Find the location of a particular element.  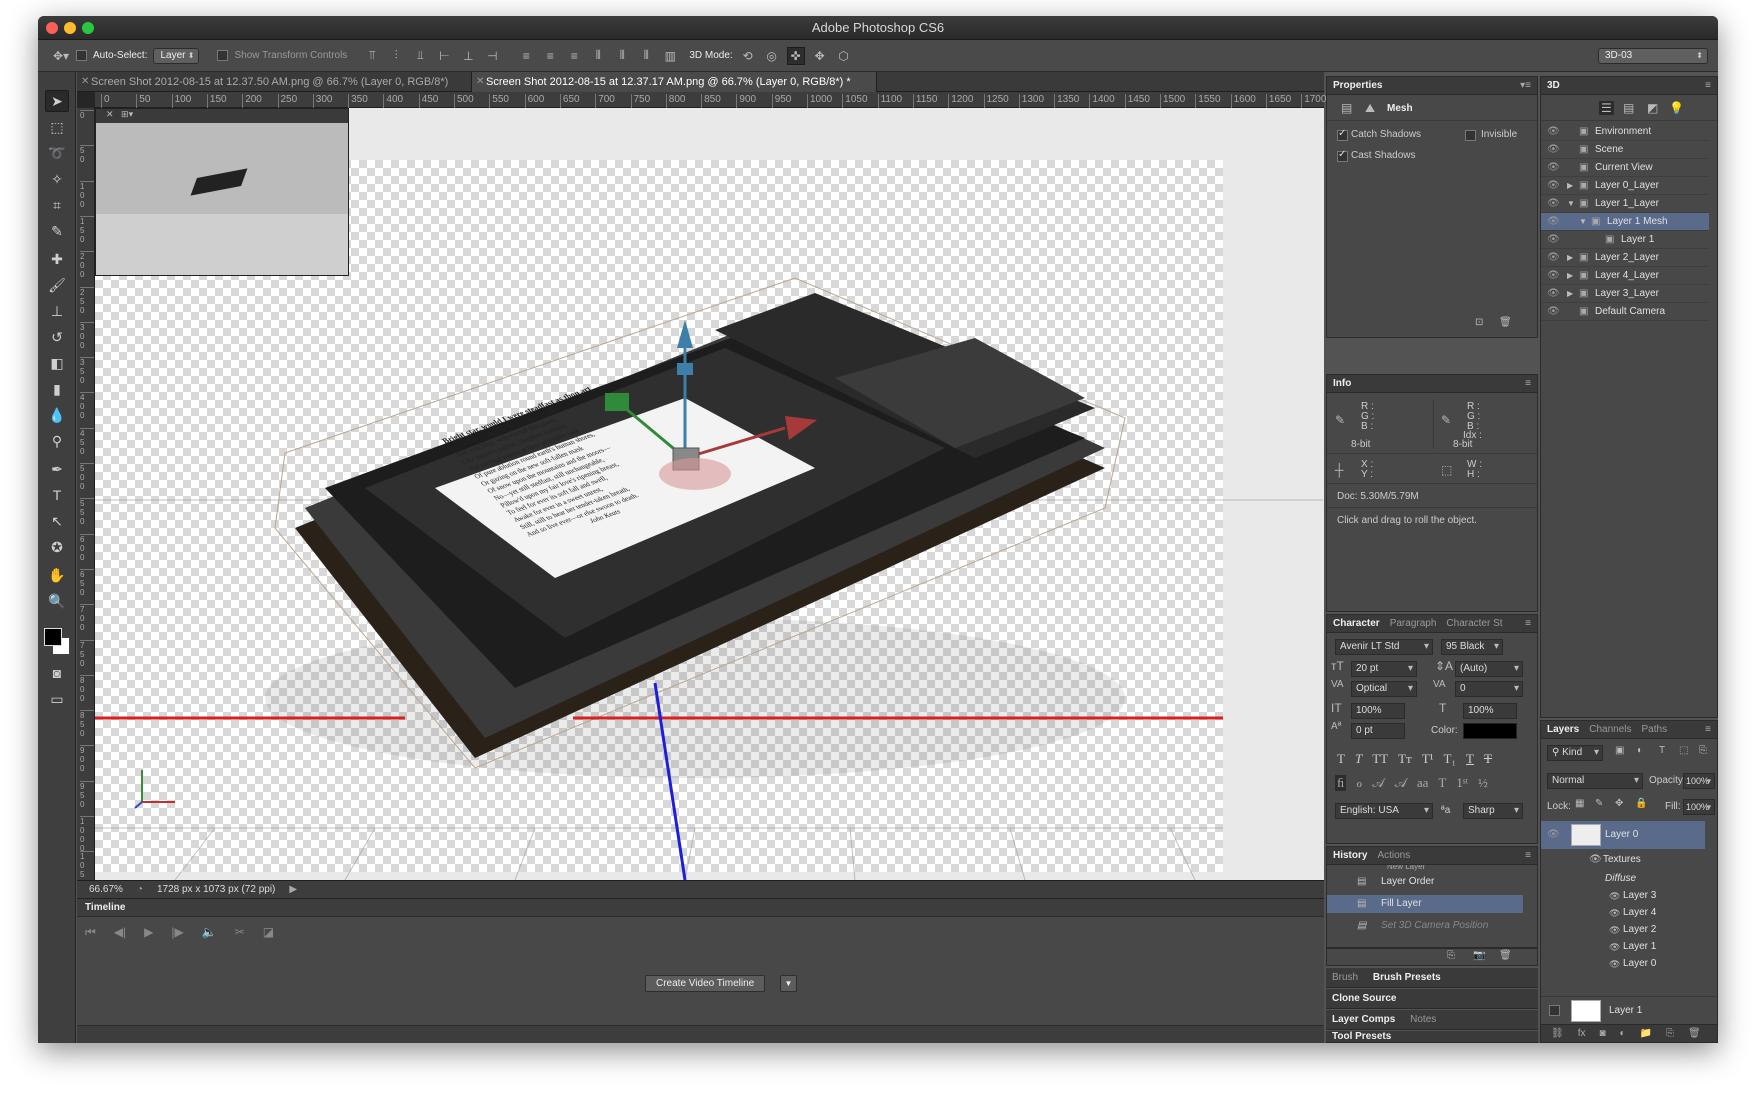

anti-alias-select: Sharp is located at coordinates (1493, 811).